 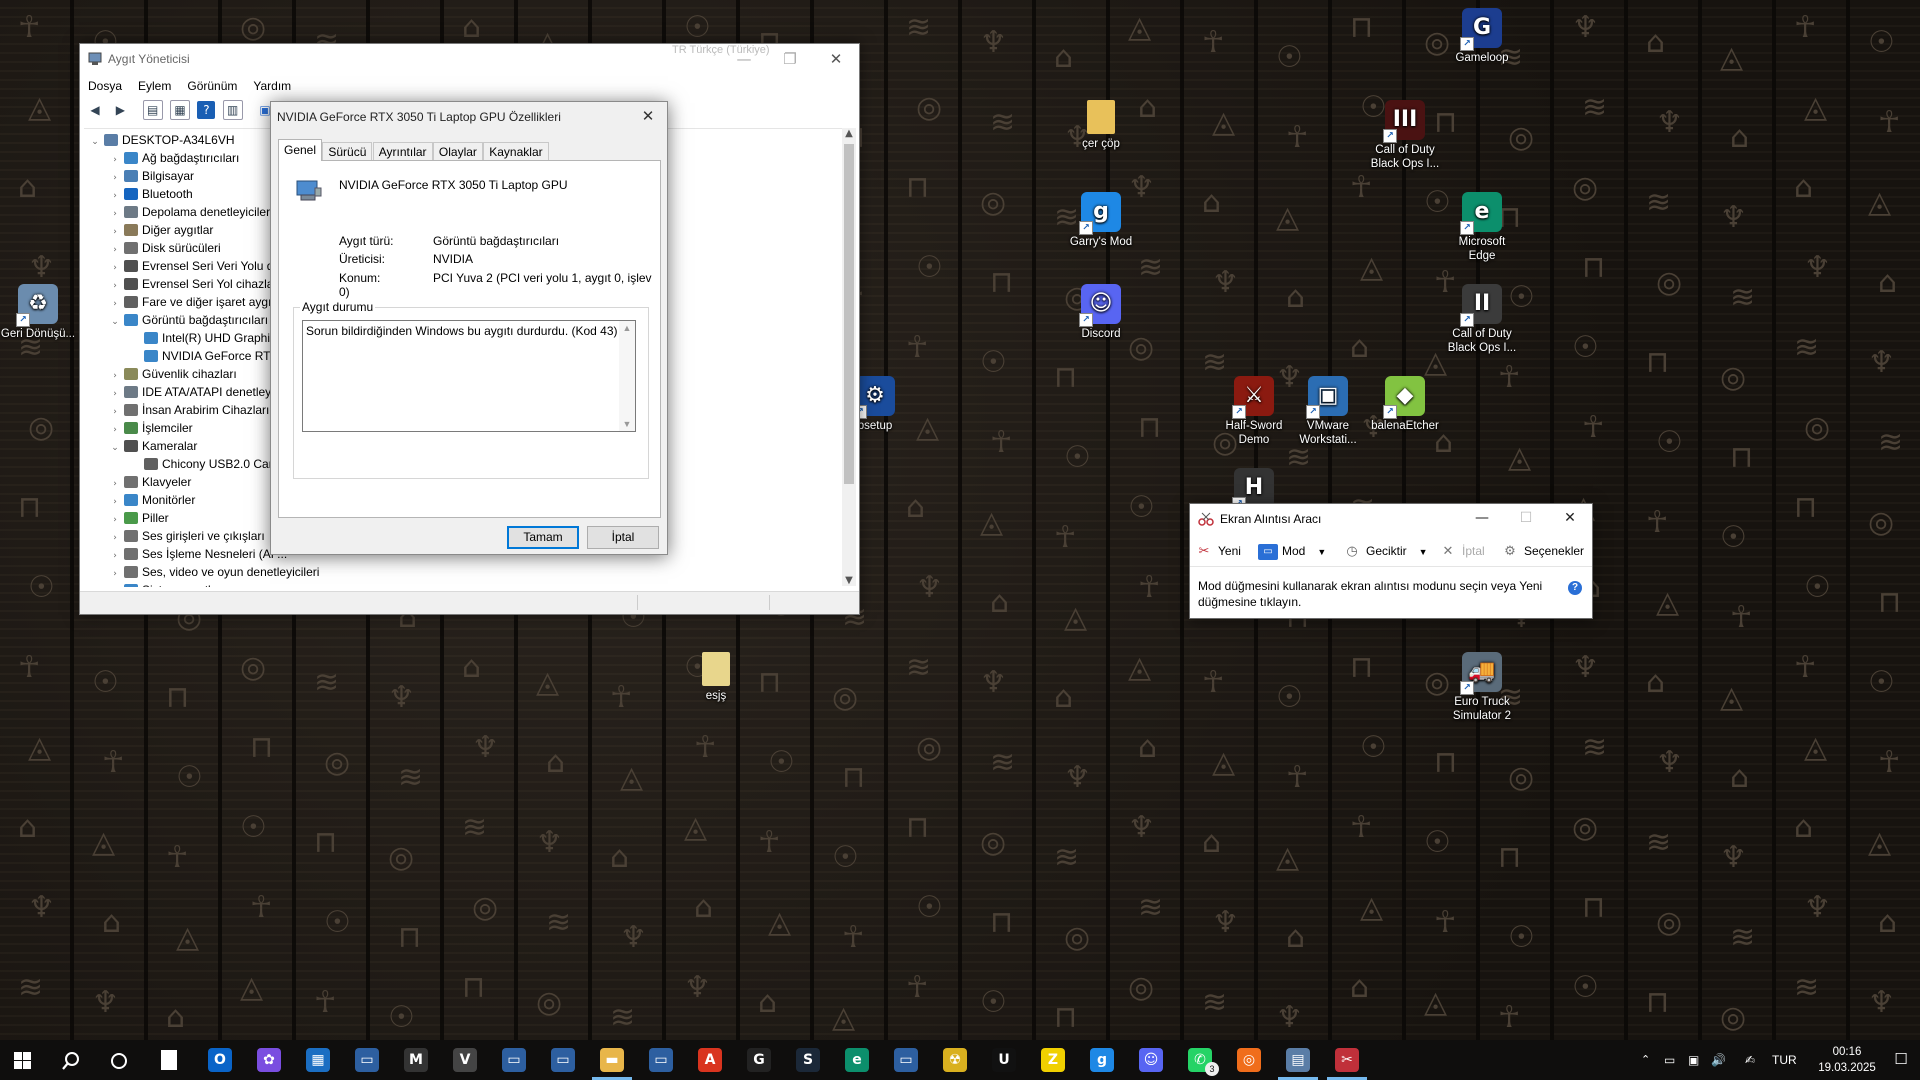 What do you see at coordinates (172, 374) in the screenshot?
I see `tree-node: › Güvenlik cihazları` at bounding box center [172, 374].